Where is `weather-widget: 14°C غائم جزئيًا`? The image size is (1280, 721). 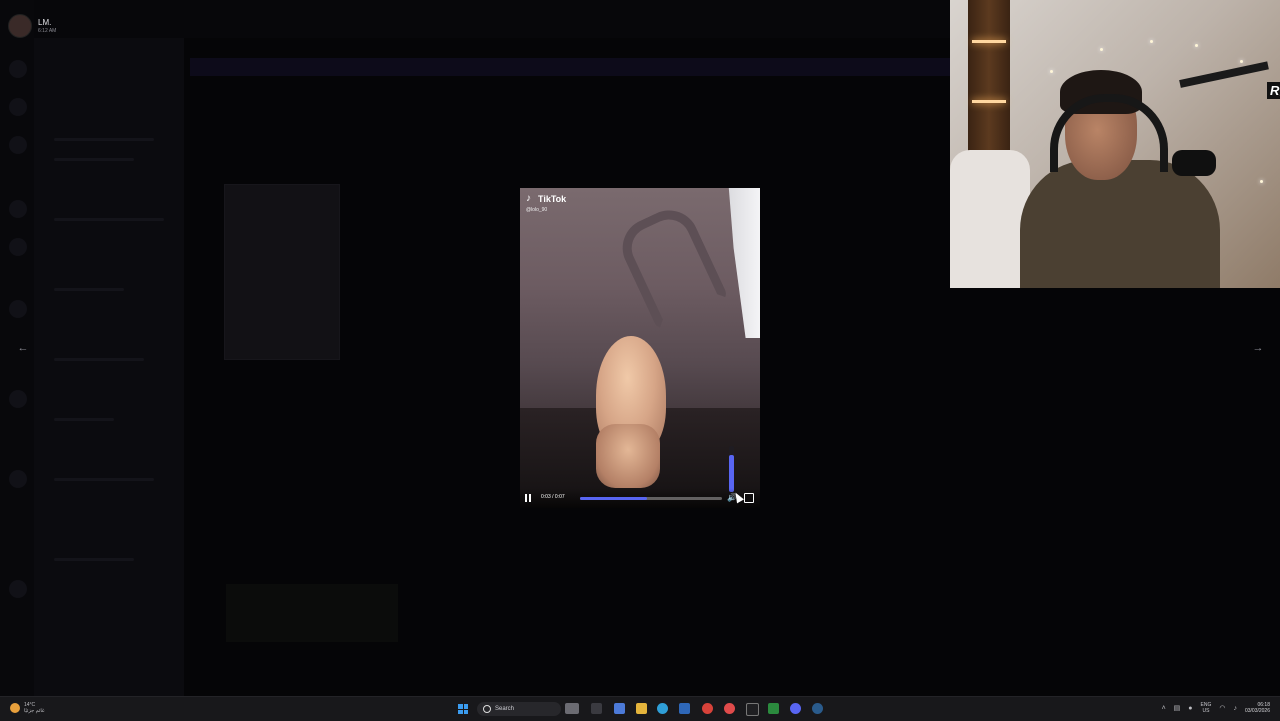
weather-widget: 14°C غائم جزئيًا is located at coordinates (27, 708).